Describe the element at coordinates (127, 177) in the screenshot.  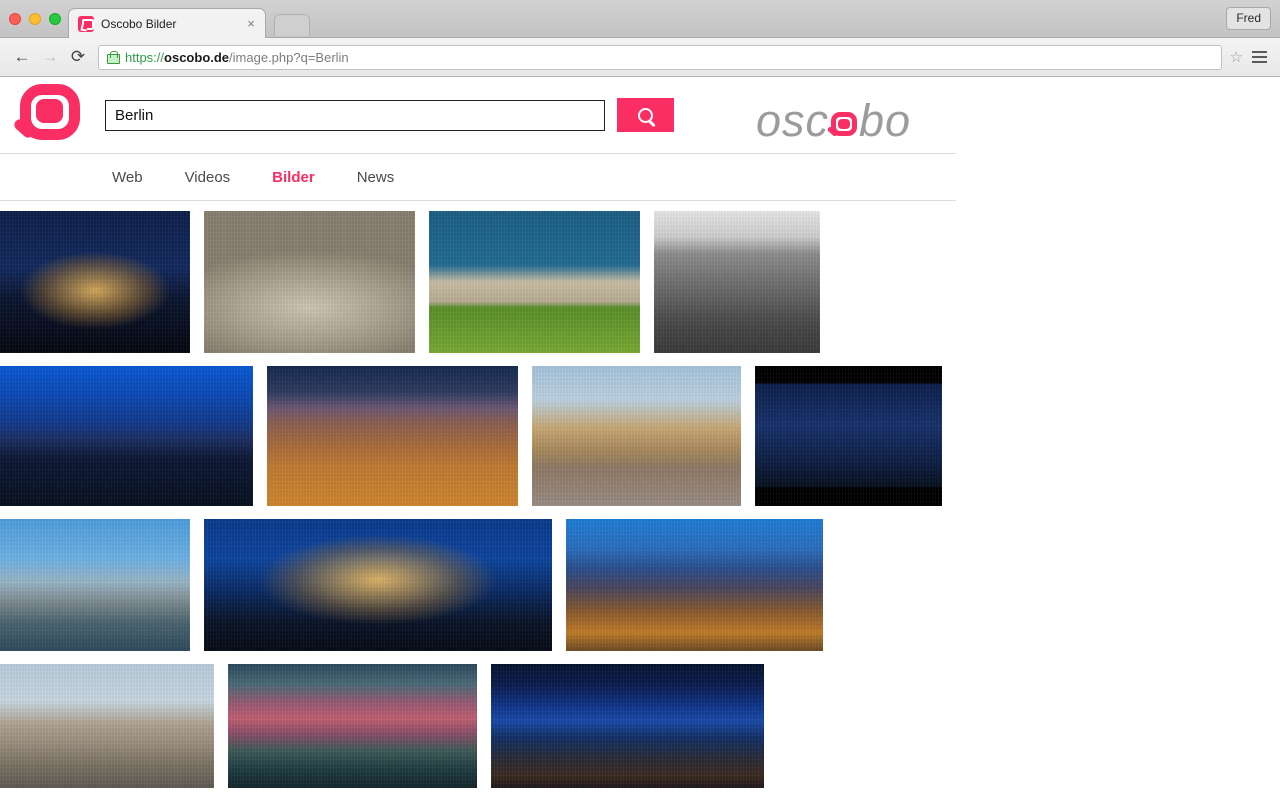
I see `tab-web: Web` at that location.